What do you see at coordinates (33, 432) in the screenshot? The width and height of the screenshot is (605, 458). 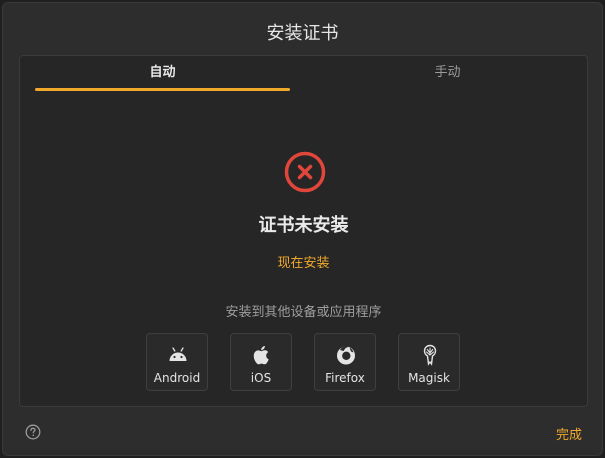 I see `help-icon` at bounding box center [33, 432].